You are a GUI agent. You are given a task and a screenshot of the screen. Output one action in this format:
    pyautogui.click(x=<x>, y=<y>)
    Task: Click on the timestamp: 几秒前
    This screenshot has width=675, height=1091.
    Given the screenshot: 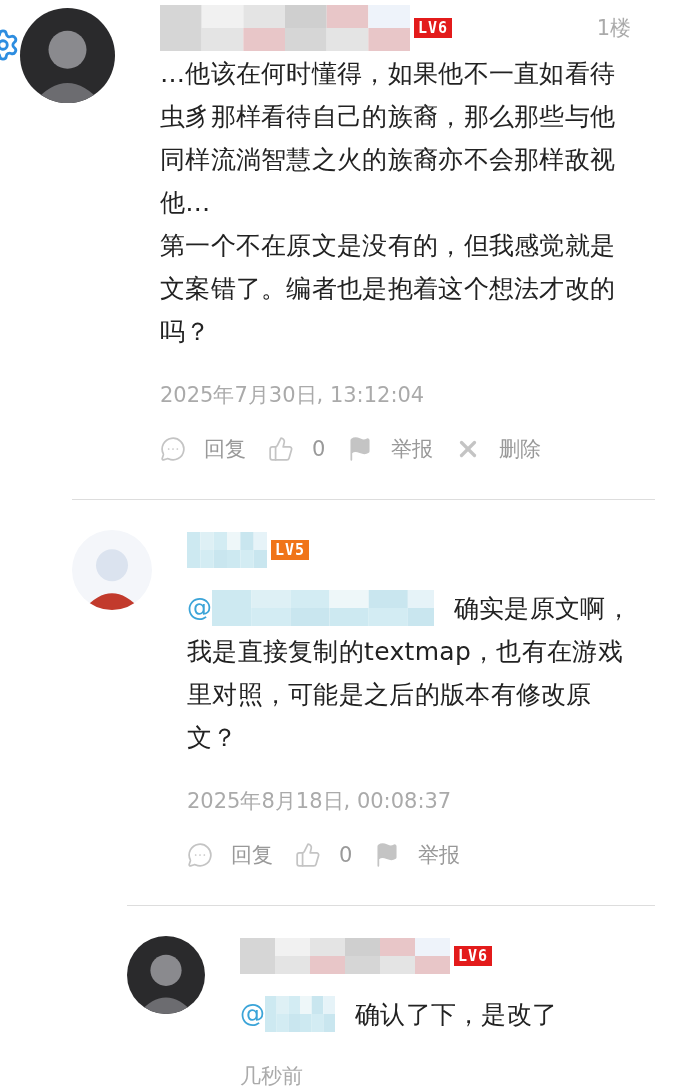 What is the action you would take?
    pyautogui.click(x=272, y=1076)
    